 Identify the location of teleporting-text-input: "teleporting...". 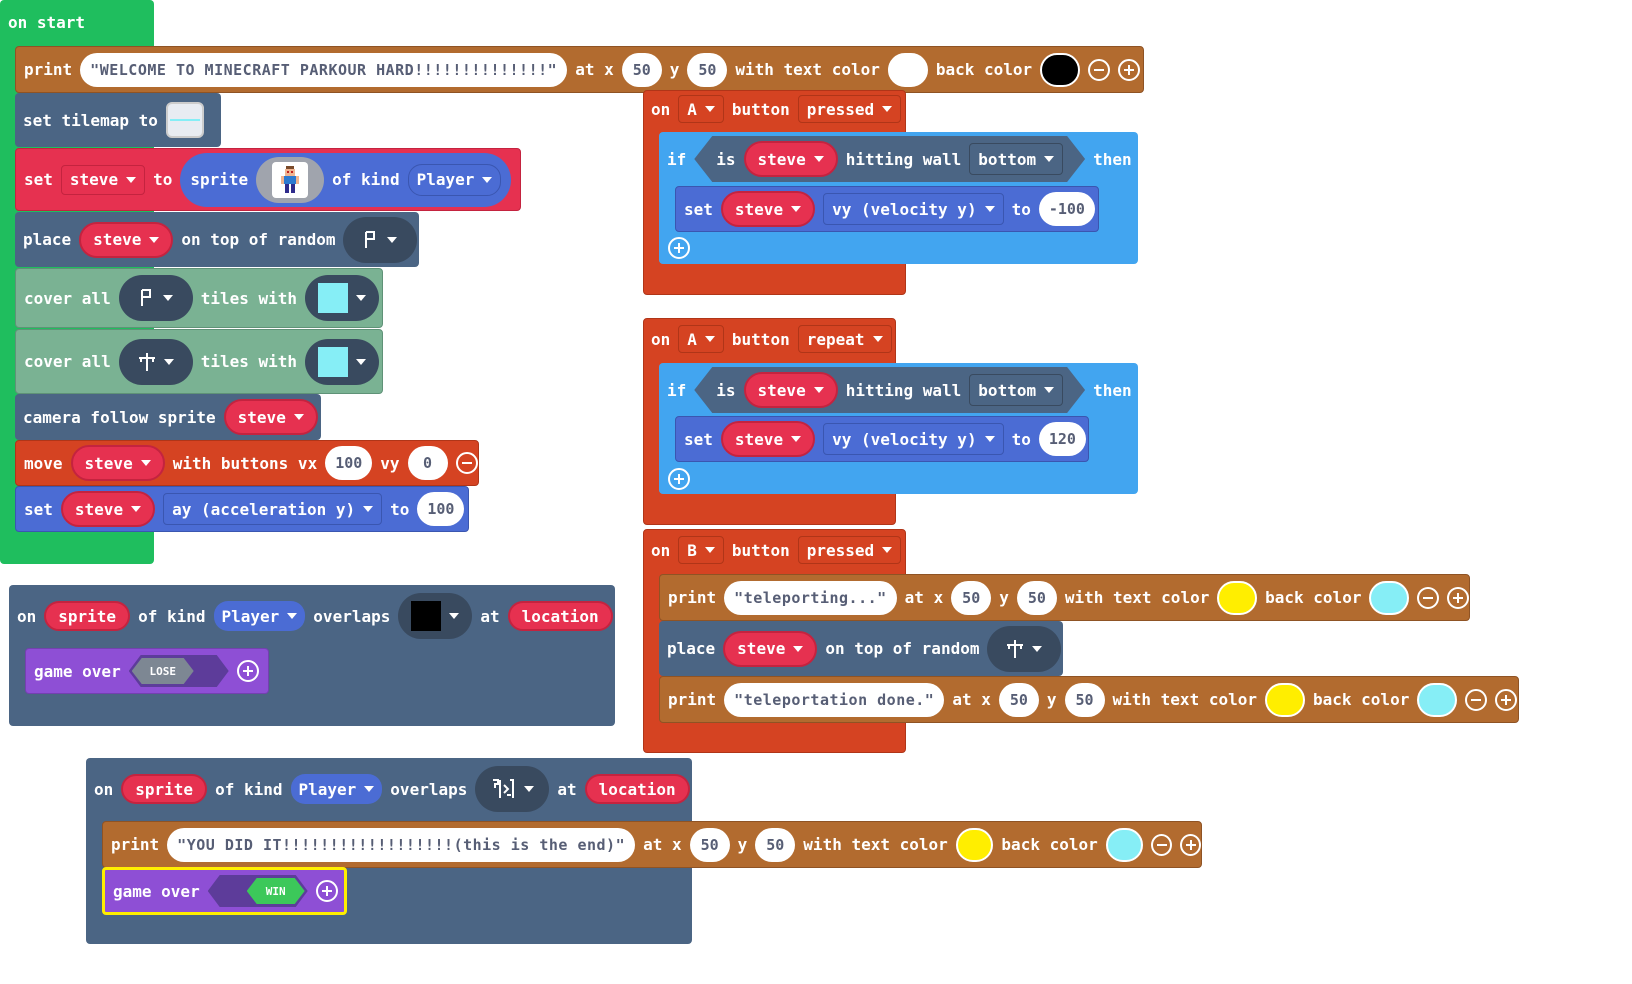
(810, 597).